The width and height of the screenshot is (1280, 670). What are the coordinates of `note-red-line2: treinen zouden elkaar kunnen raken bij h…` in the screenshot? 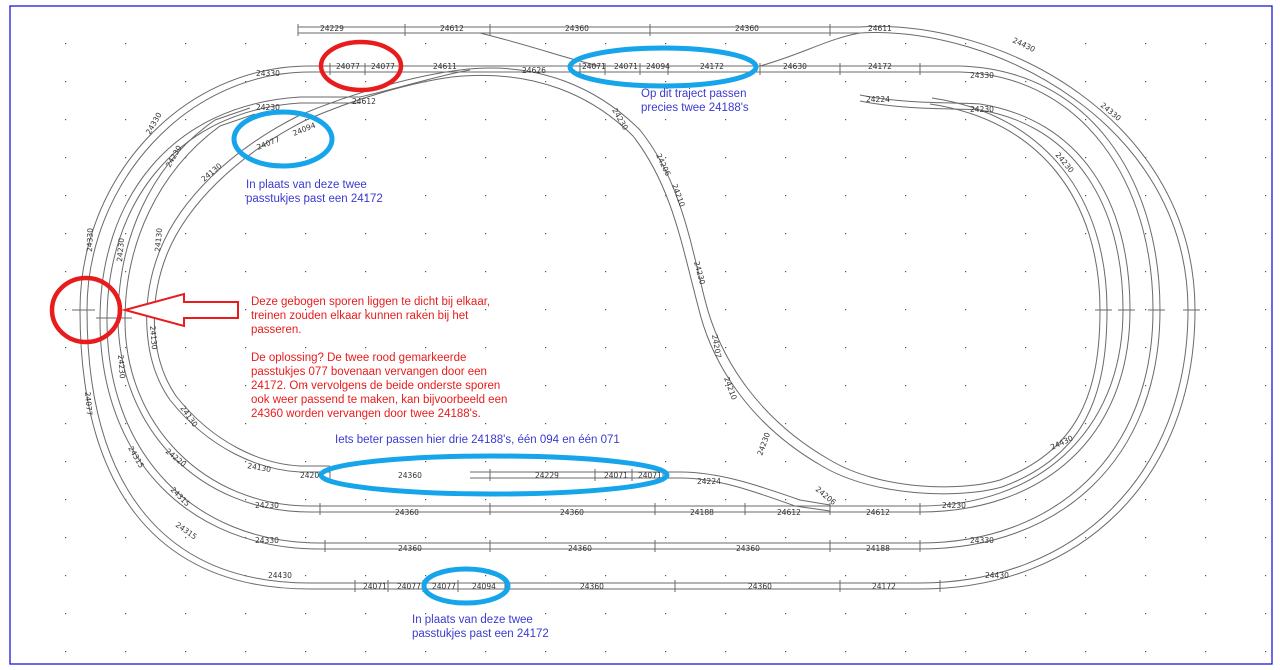 It's located at (360, 316).